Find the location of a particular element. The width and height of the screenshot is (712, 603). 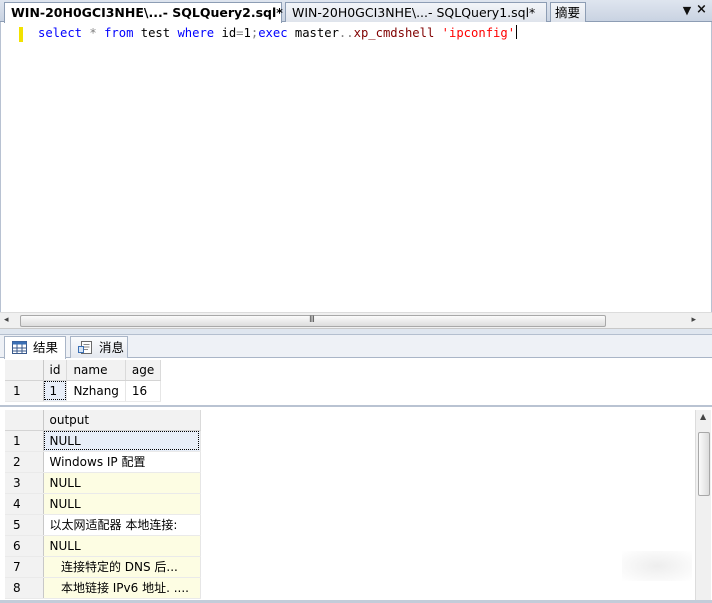

table-row: 1 NULL is located at coordinates (103, 441).